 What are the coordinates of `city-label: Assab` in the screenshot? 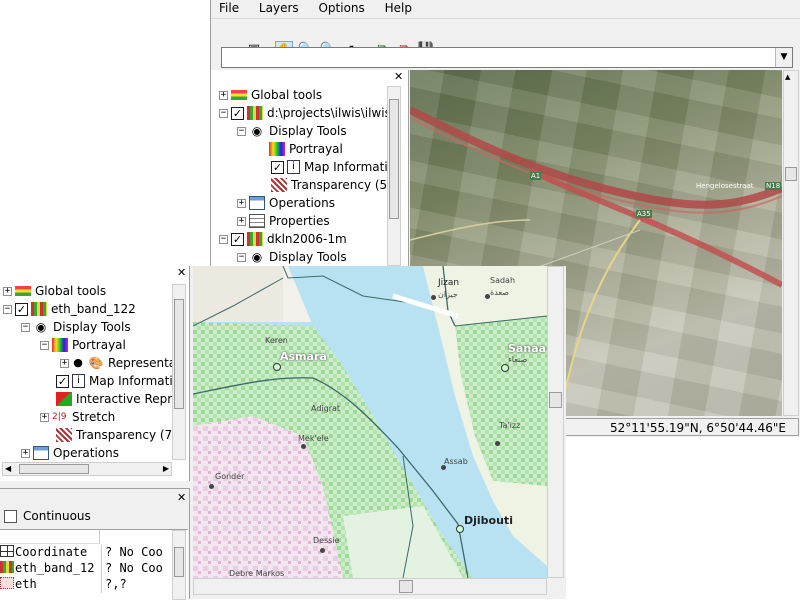 It's located at (456, 461).